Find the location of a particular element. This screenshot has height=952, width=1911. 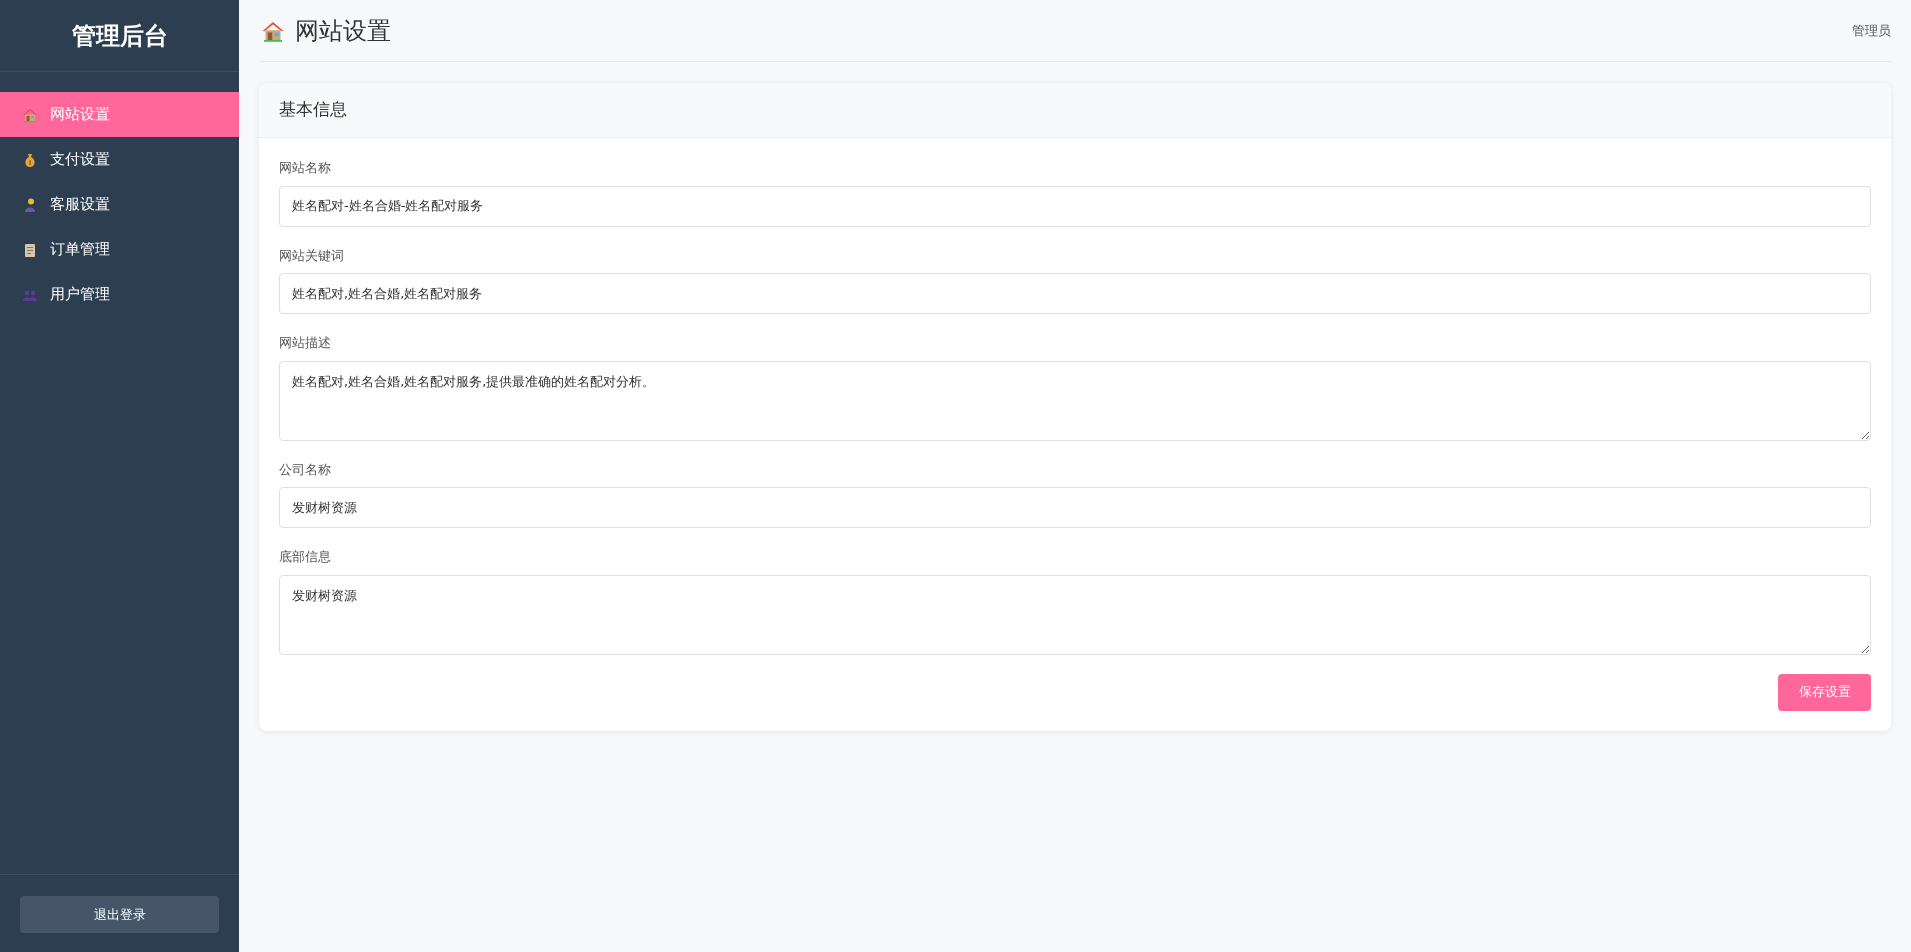

field-label: 网站名称 is located at coordinates (305, 168).